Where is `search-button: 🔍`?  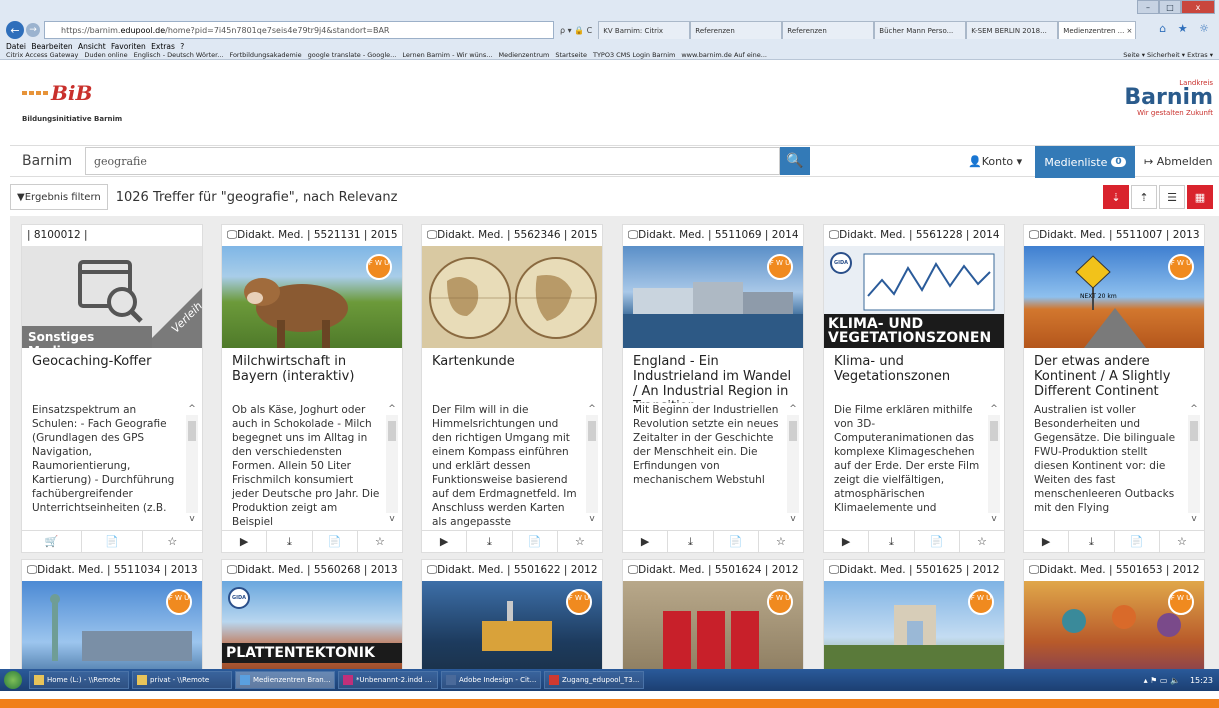
search-button: 🔍 is located at coordinates (795, 161).